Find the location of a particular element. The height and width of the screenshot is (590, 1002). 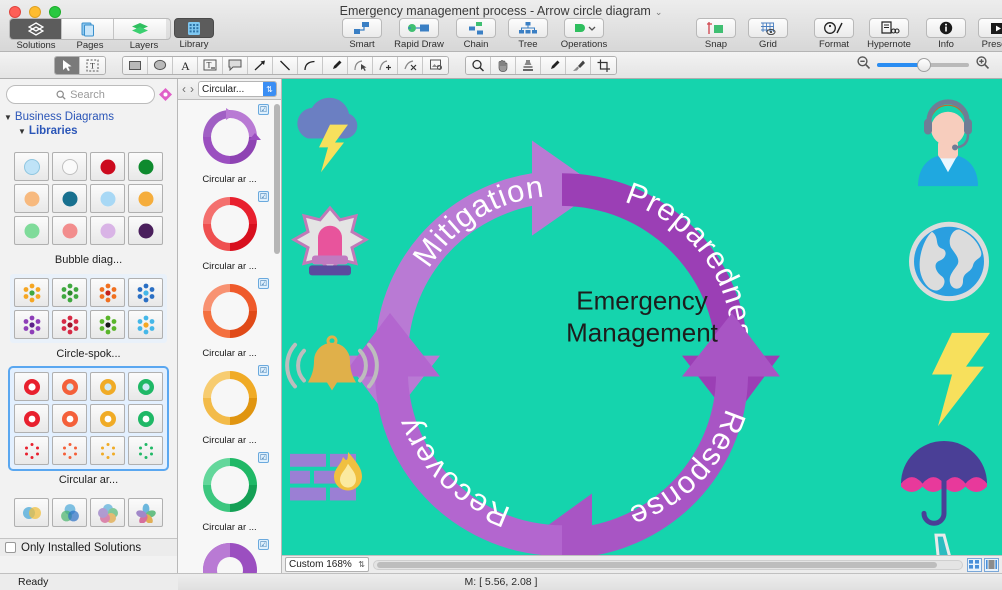

text-tool: A is located at coordinates (185, 65).